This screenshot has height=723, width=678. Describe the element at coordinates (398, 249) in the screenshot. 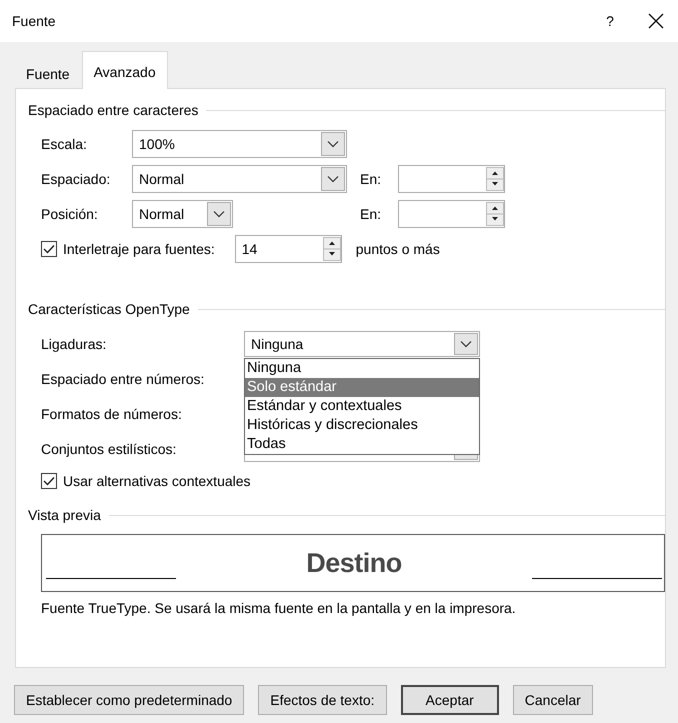

I see `field-label: puntos o más` at that location.